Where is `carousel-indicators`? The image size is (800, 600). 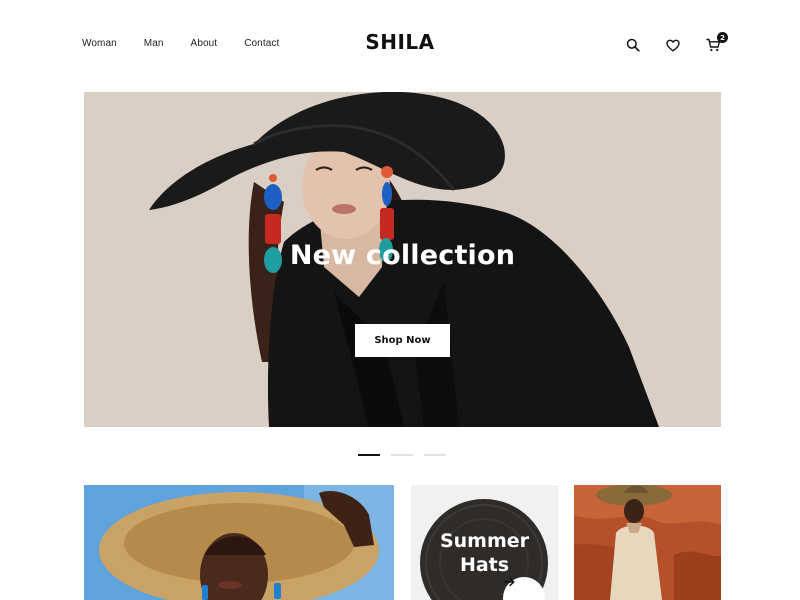
carousel-indicators is located at coordinates (402, 455).